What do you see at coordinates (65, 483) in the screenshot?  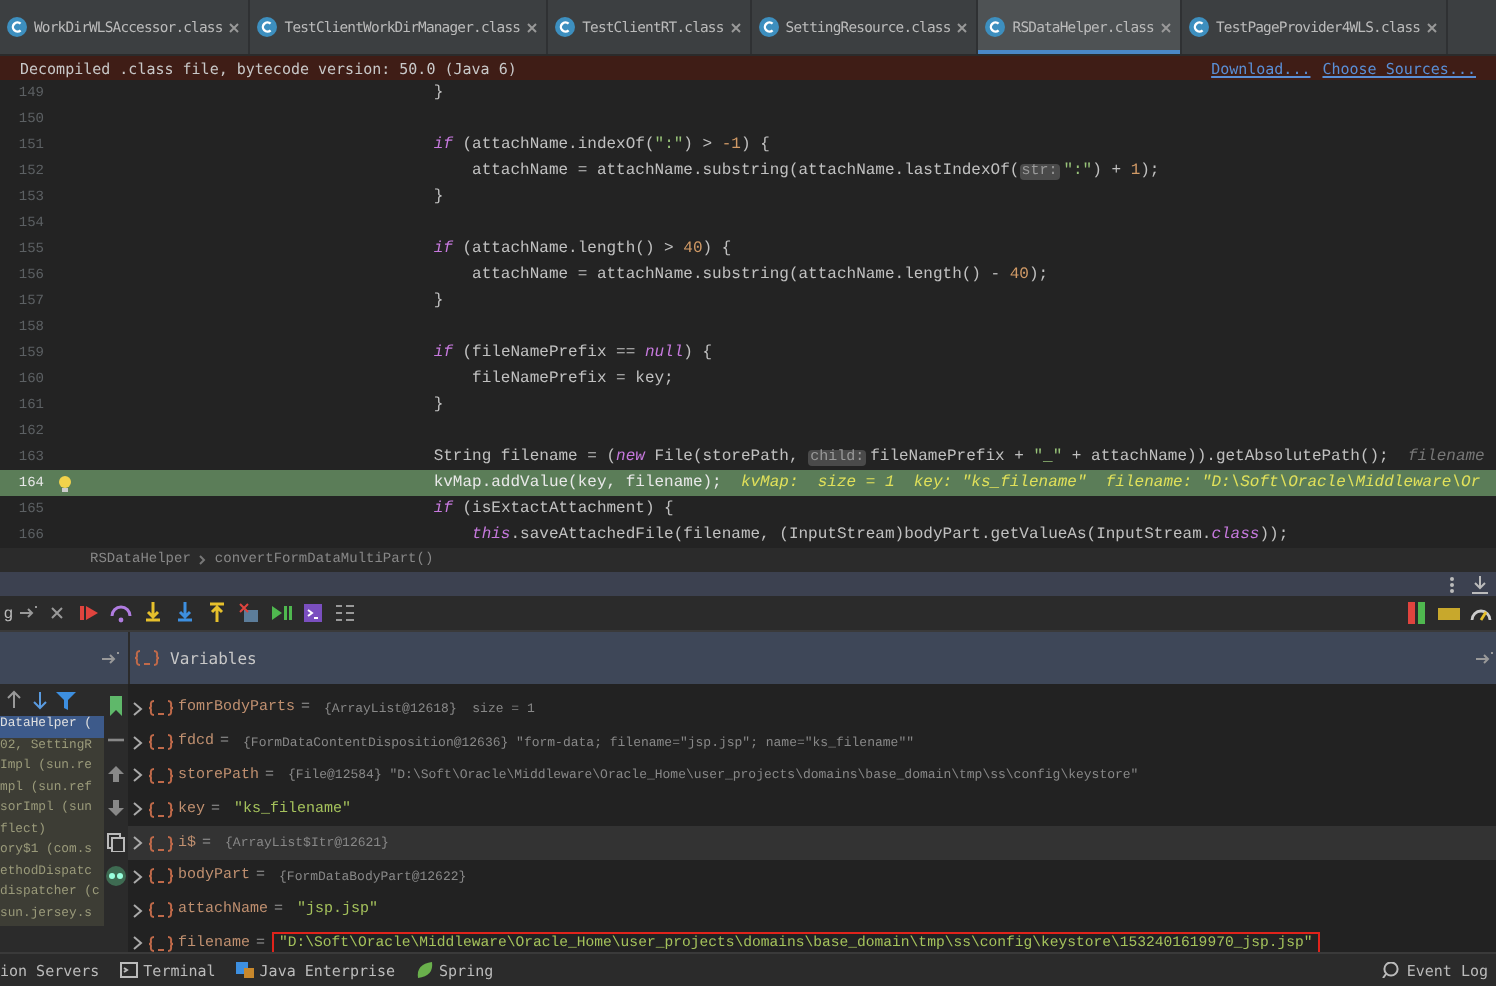 I see `lightbulb-icon` at bounding box center [65, 483].